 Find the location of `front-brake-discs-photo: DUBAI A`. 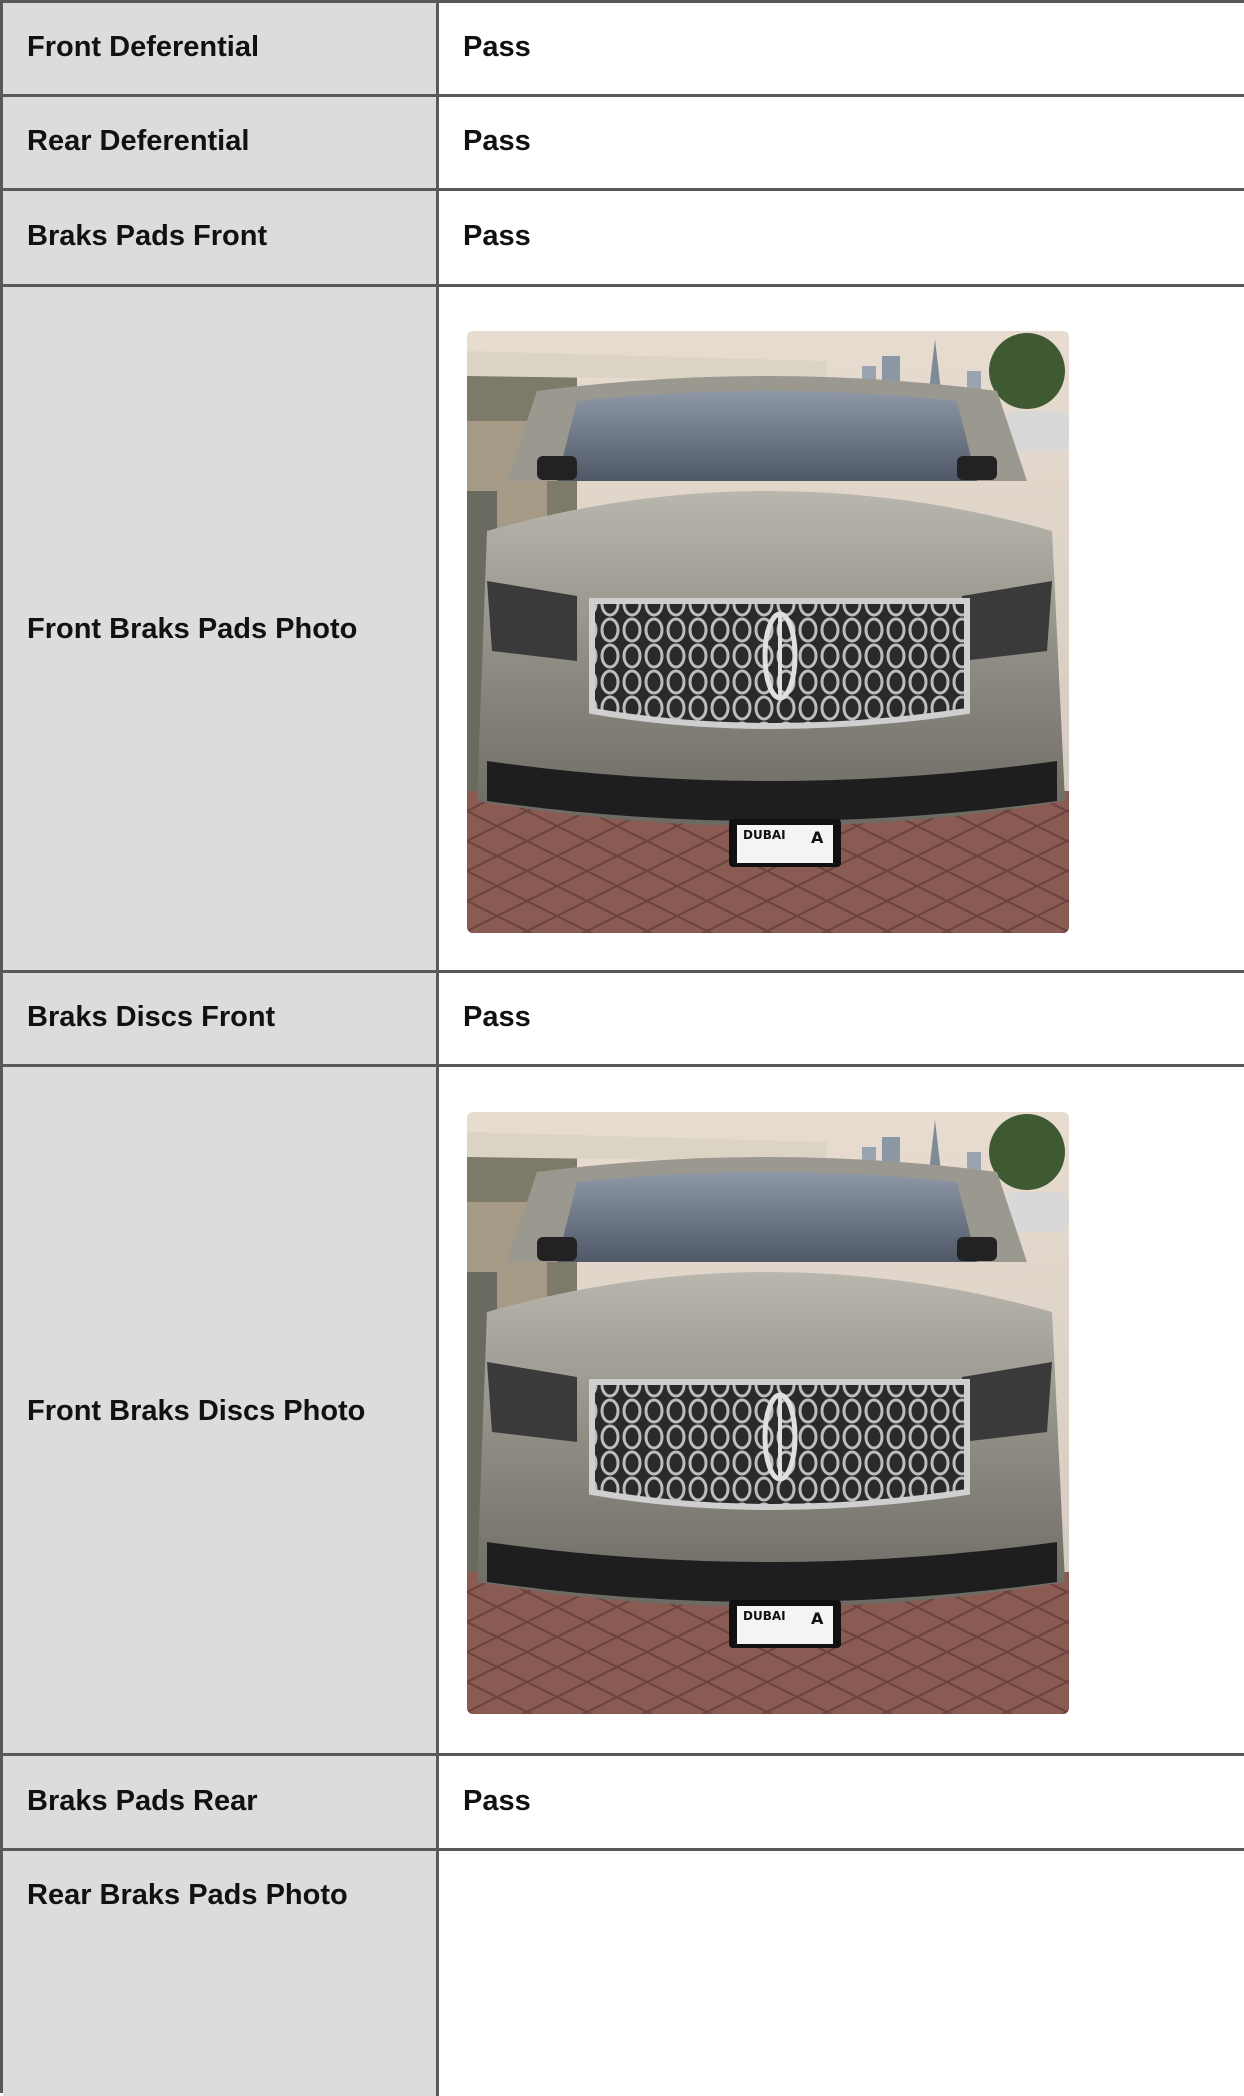

front-brake-discs-photo: DUBAI A is located at coordinates (768, 1413).